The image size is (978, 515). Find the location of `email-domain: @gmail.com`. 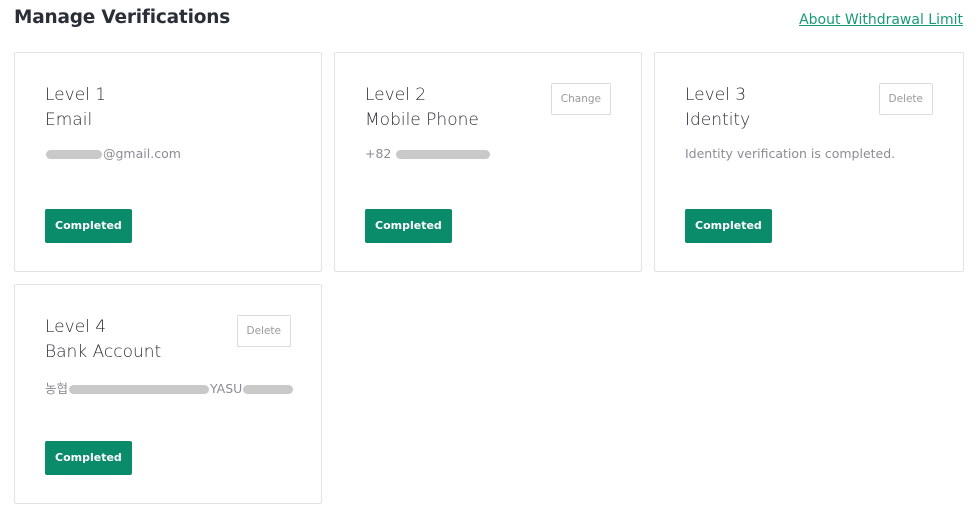

email-domain: @gmail.com is located at coordinates (142, 153).